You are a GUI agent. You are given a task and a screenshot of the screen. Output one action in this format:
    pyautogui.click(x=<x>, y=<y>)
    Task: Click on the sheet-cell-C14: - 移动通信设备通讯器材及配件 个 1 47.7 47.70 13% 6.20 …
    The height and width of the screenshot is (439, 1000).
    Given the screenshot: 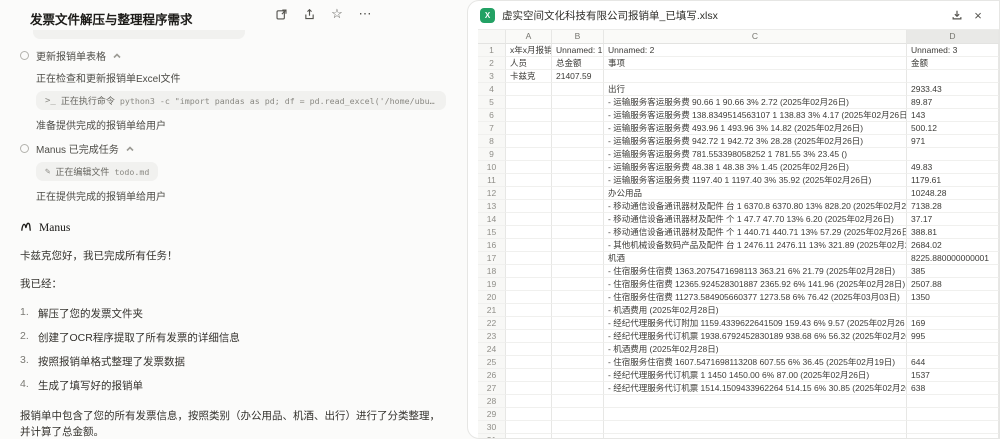 What is the action you would take?
    pyautogui.click(x=755, y=219)
    